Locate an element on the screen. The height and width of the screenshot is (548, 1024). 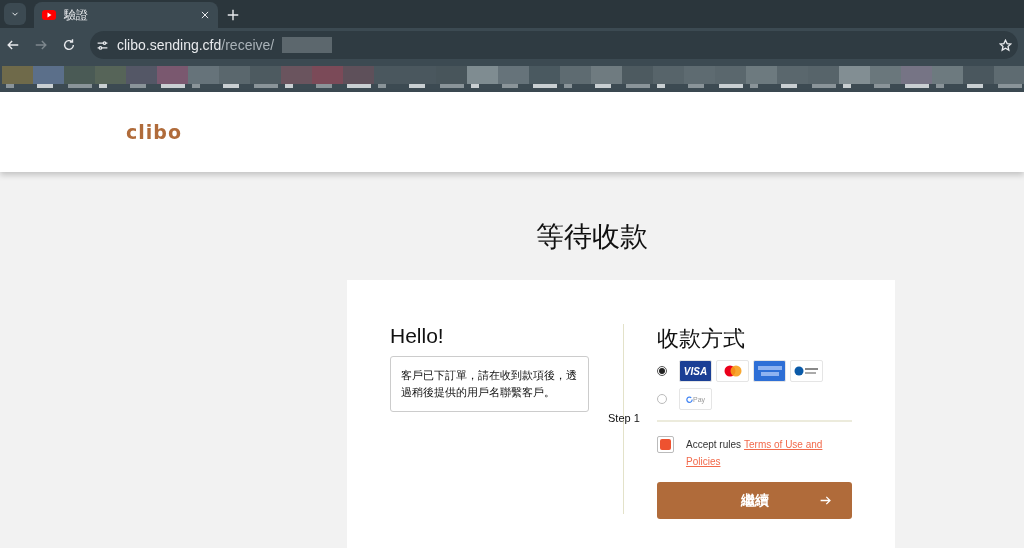
star-icon is located at coordinates (1005, 45).